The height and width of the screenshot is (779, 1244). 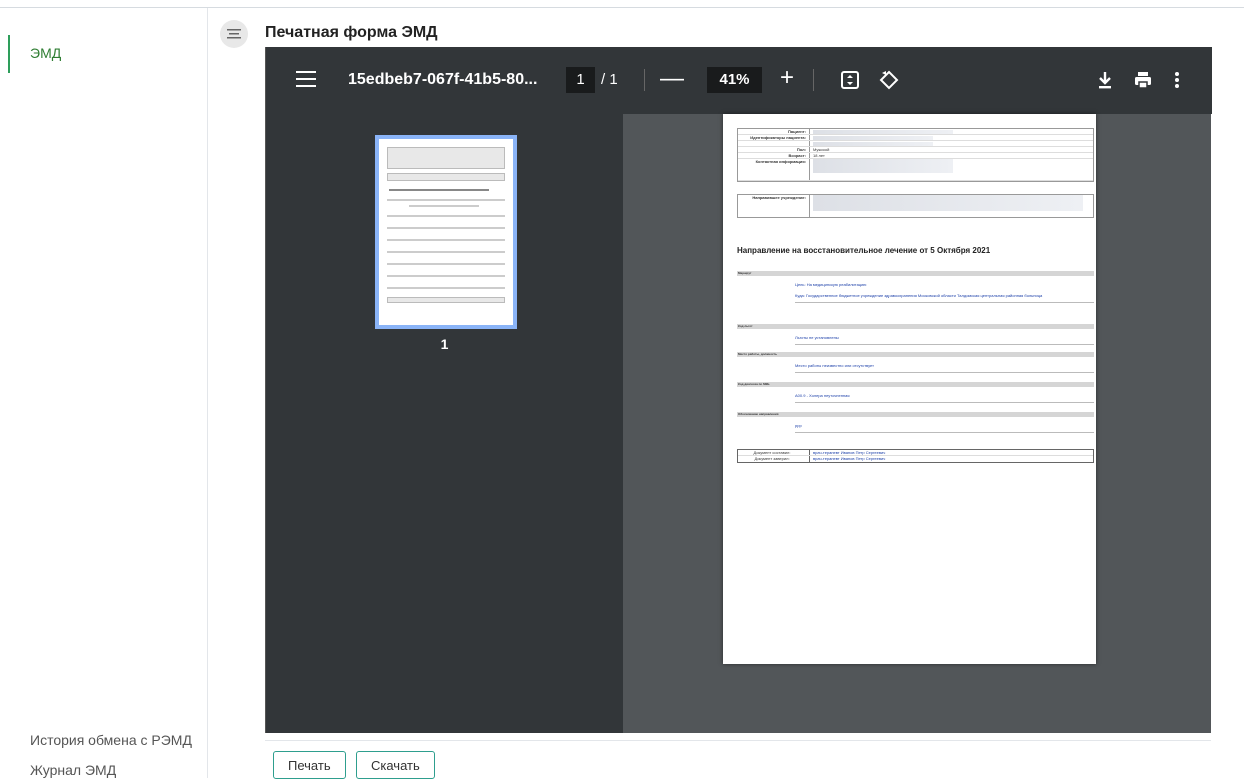 What do you see at coordinates (609, 79) in the screenshot?
I see `page-total: / 1` at bounding box center [609, 79].